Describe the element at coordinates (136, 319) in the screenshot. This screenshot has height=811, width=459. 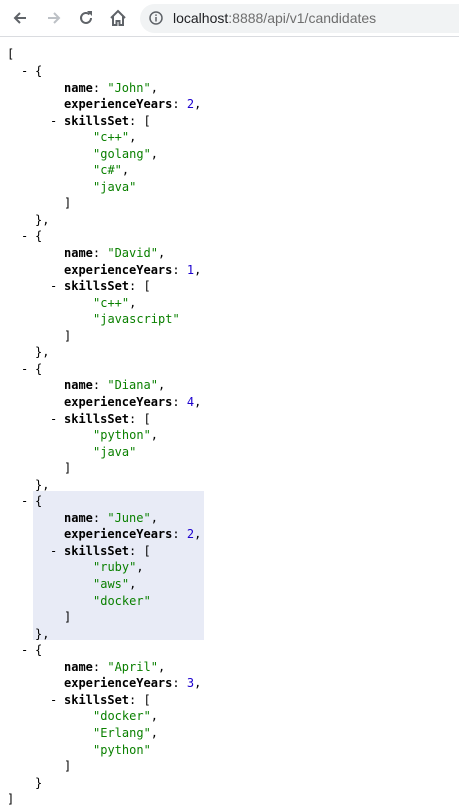
I see `skill-item: "javascript"` at that location.